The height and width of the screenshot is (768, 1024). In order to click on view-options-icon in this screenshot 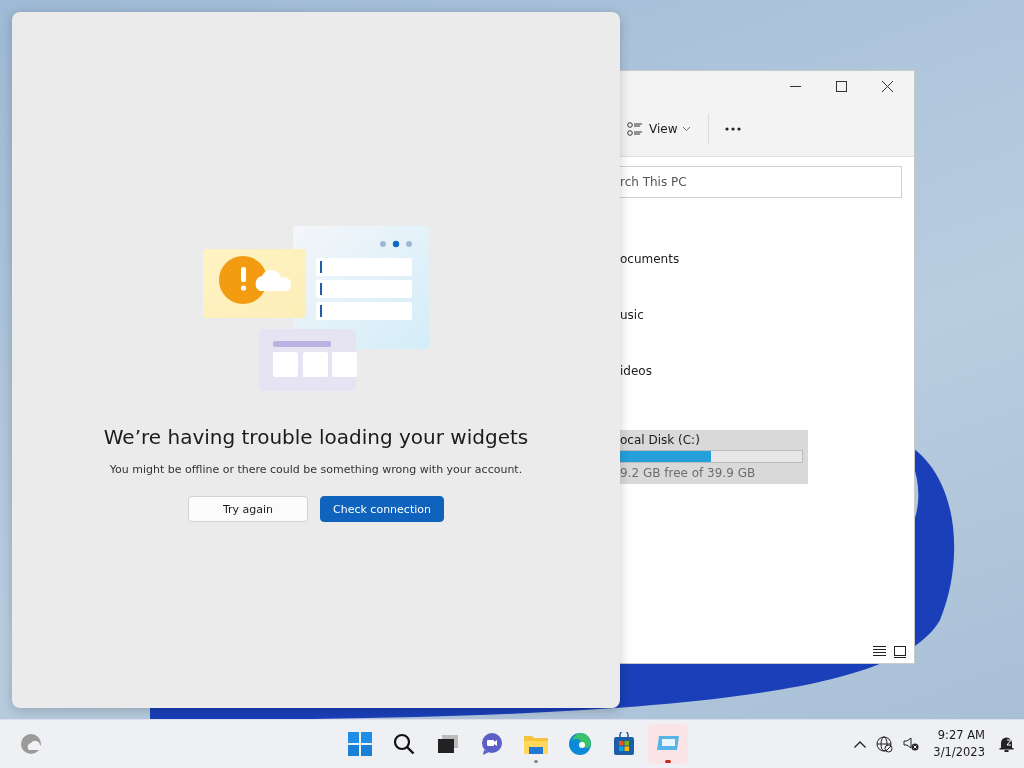, I will do `click(635, 128)`.